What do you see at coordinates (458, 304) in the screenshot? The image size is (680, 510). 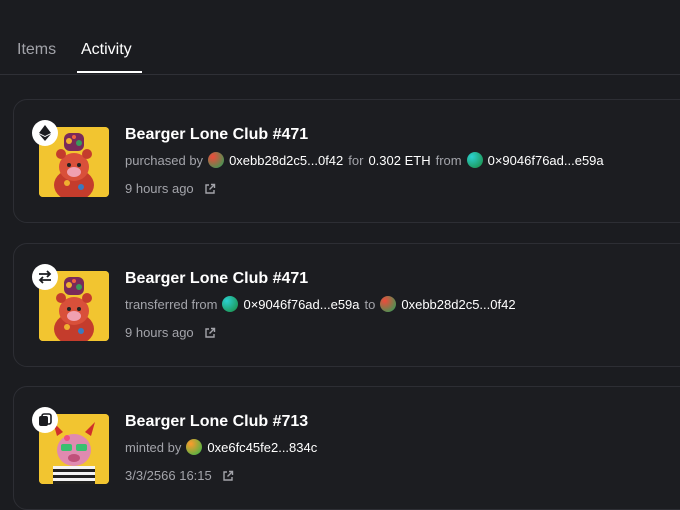 I see `to-address: 0xebb28d2c5...0f42` at bounding box center [458, 304].